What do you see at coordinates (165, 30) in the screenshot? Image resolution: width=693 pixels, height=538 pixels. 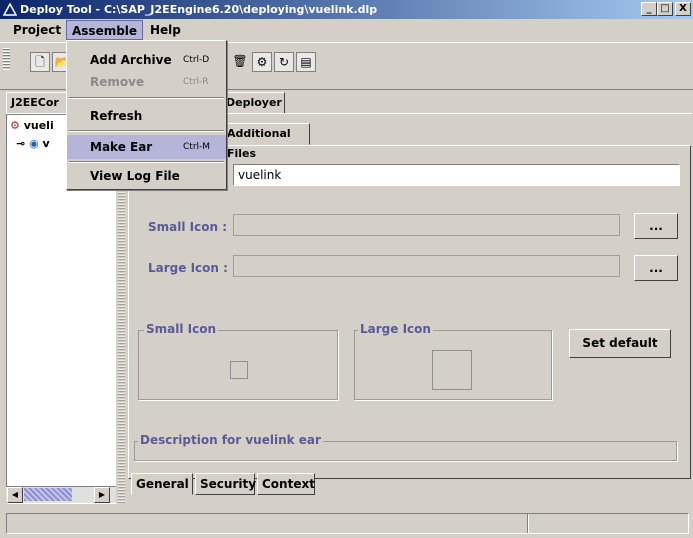 I see `menu-help: Help` at bounding box center [165, 30].